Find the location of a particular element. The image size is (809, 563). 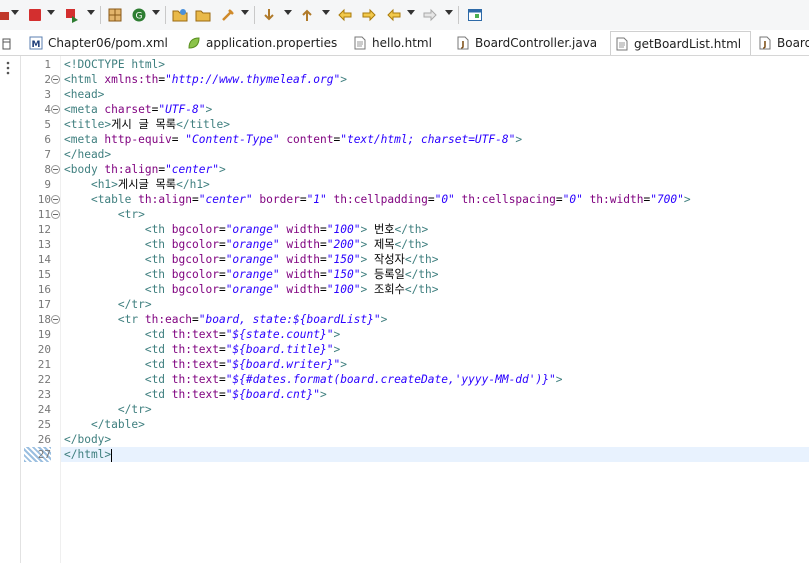

code-line: </head> is located at coordinates (87, 154).